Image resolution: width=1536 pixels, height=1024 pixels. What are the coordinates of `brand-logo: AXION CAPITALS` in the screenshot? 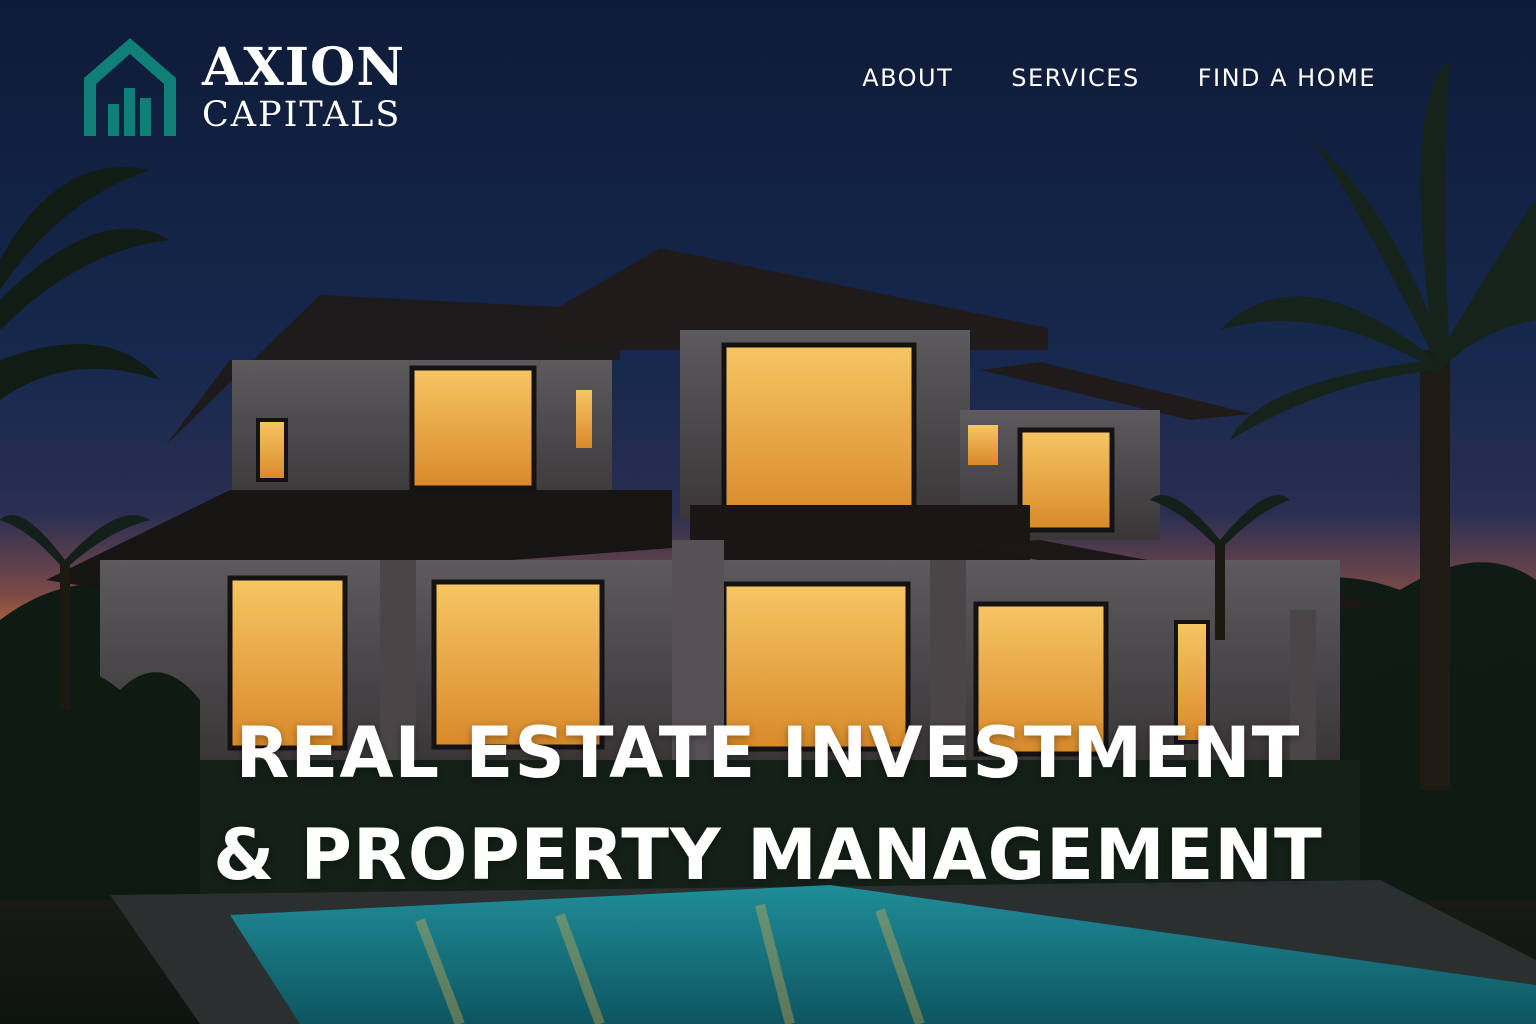 It's located at (244, 87).